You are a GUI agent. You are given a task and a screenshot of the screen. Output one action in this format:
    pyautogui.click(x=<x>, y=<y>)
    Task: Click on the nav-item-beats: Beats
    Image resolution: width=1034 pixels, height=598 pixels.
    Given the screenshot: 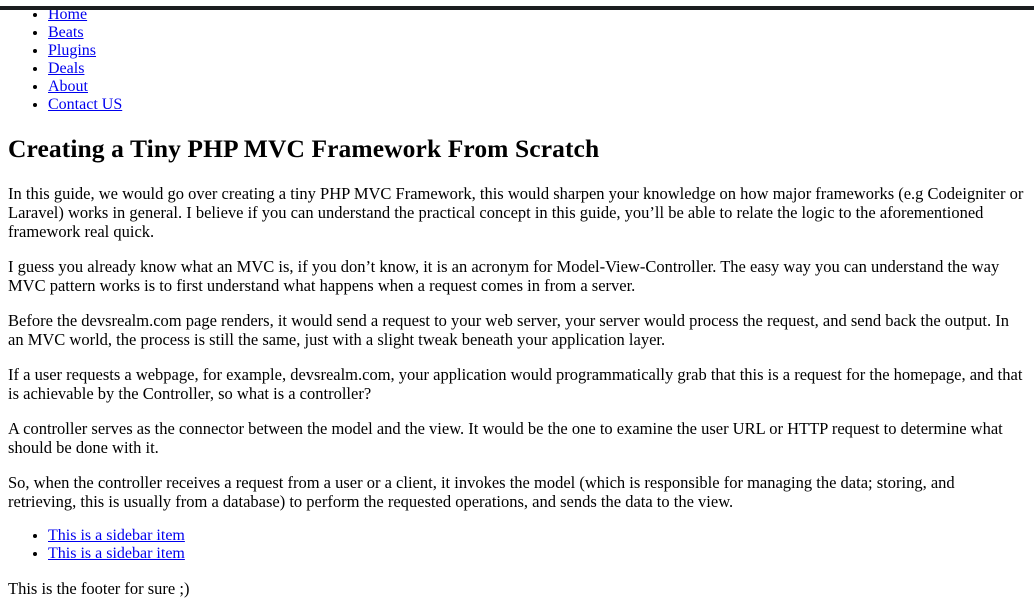 What is the action you would take?
    pyautogui.click(x=537, y=33)
    